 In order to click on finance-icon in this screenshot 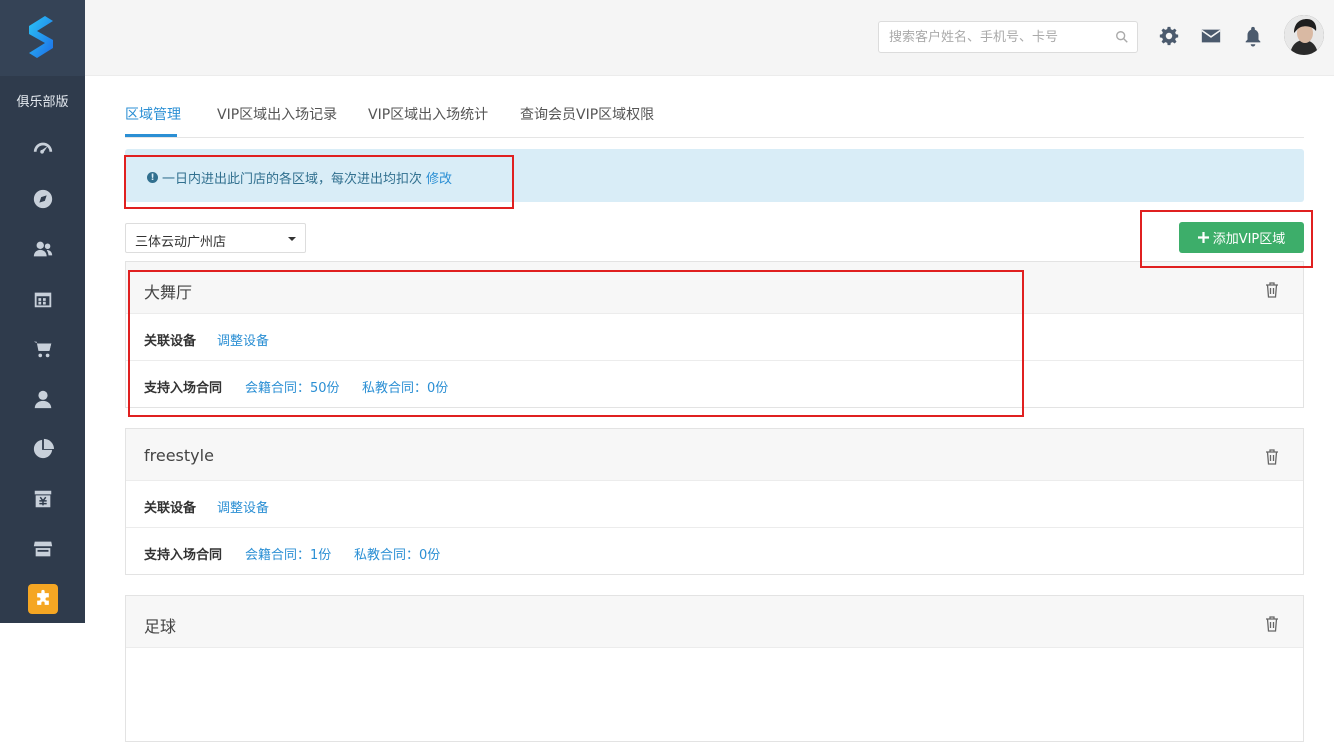, I will do `click(42, 499)`.